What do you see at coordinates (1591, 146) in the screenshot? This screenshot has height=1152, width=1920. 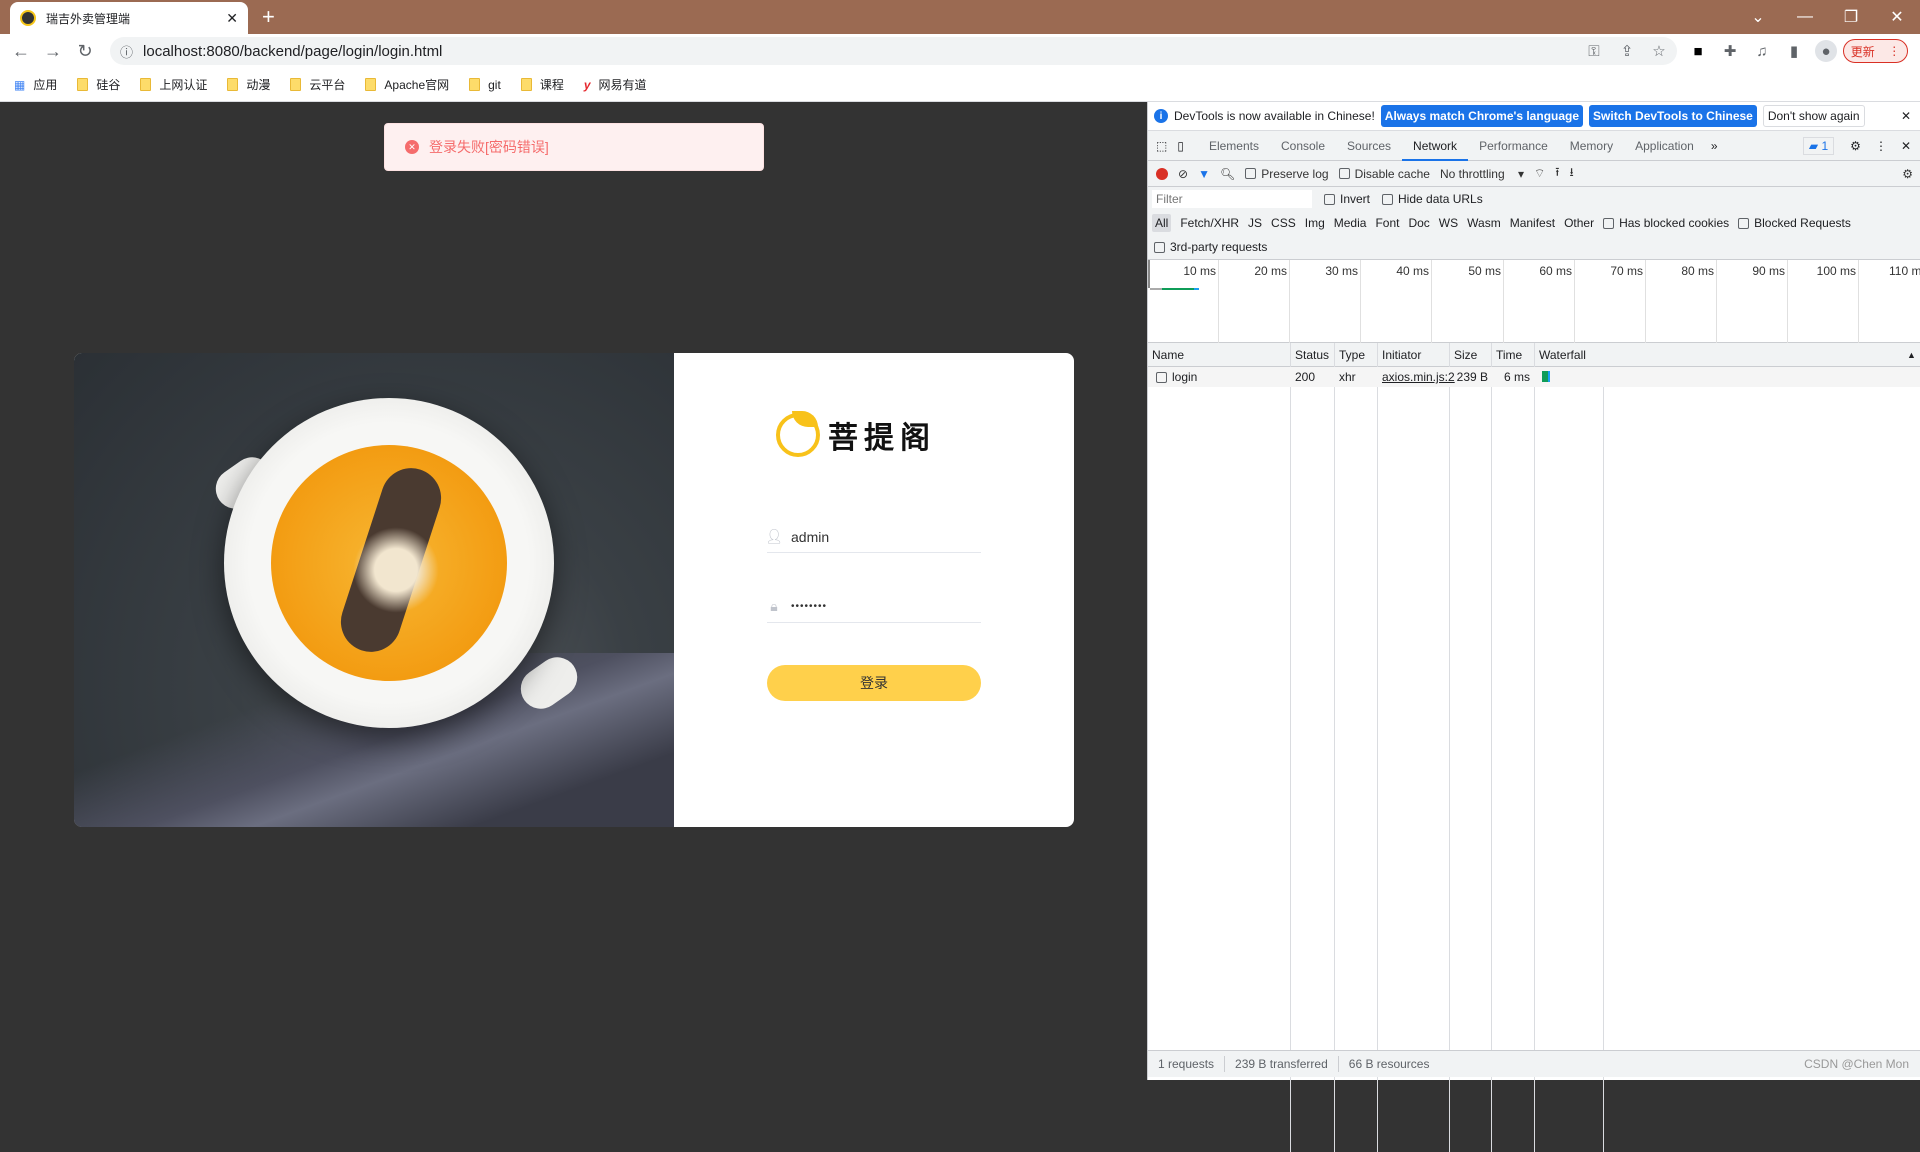 I see `tab-memory: Memory` at bounding box center [1591, 146].